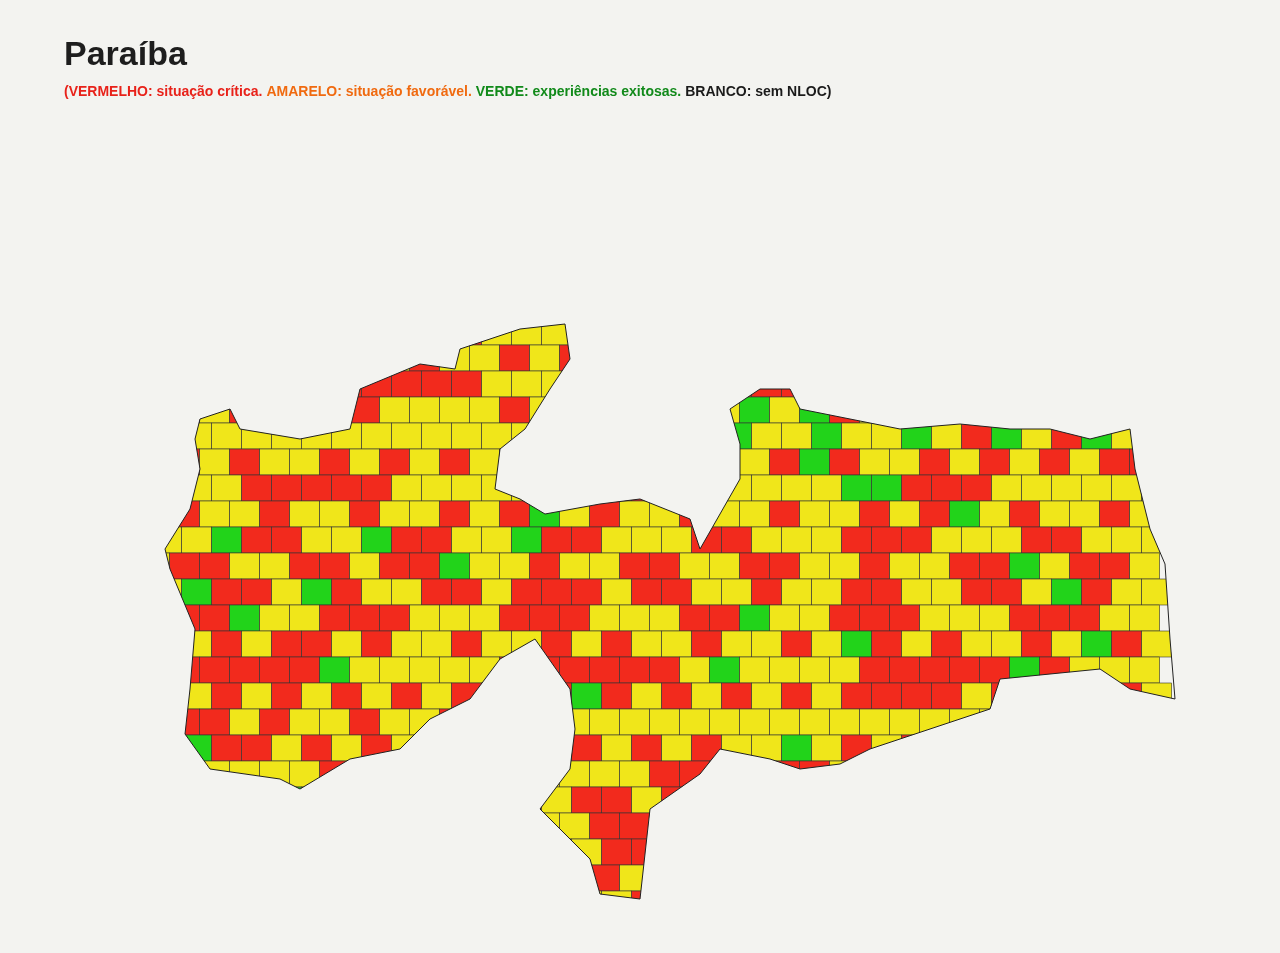  I want to click on page-title: Paraíba, so click(126, 53).